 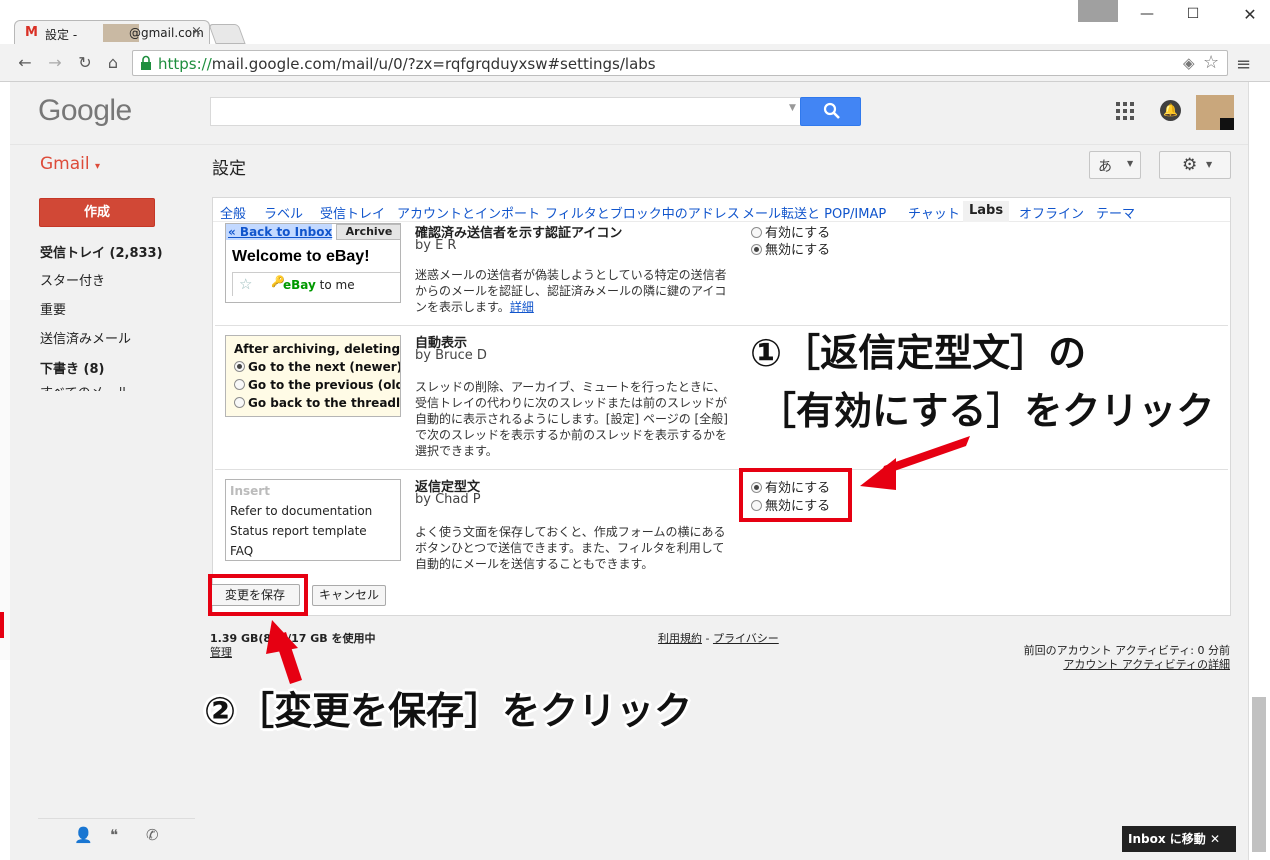 I want to click on arrow-to-enable-icon, so click(x=915, y=463).